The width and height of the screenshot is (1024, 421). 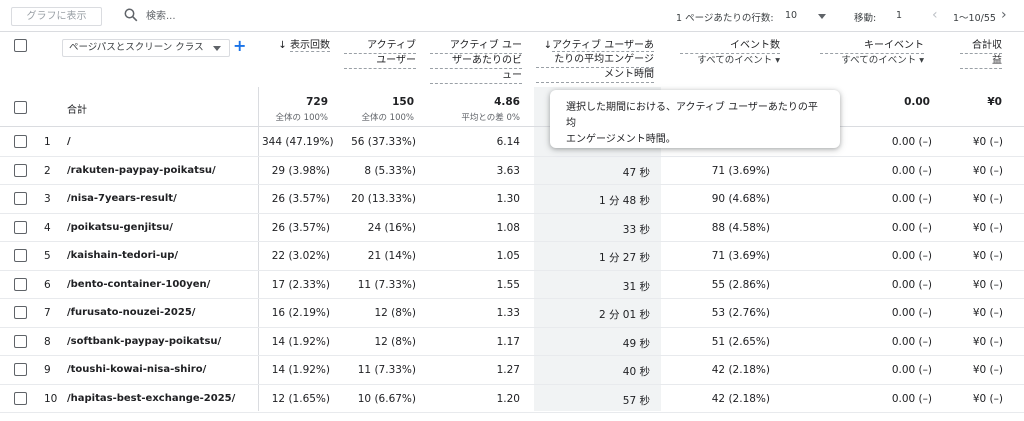 What do you see at coordinates (256, 16) in the screenshot?
I see `search-input` at bounding box center [256, 16].